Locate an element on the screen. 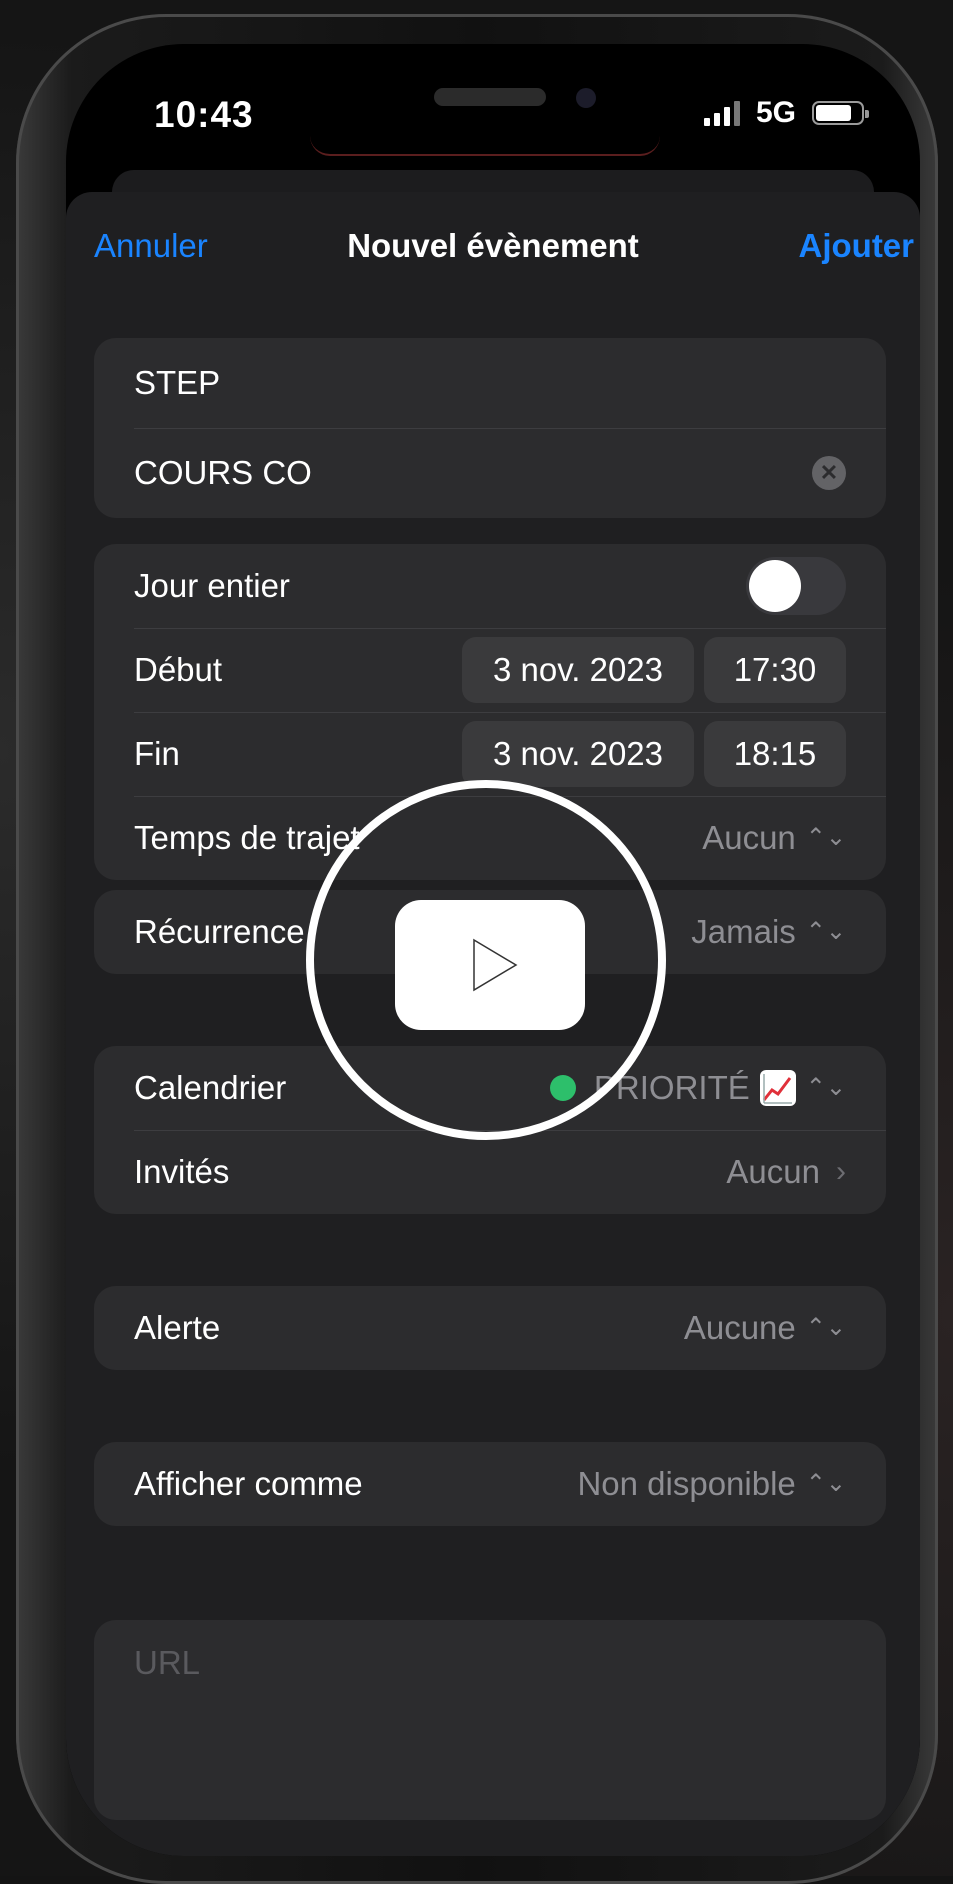 This screenshot has height=1884, width=953. url-placeholder: URL is located at coordinates (167, 1662).